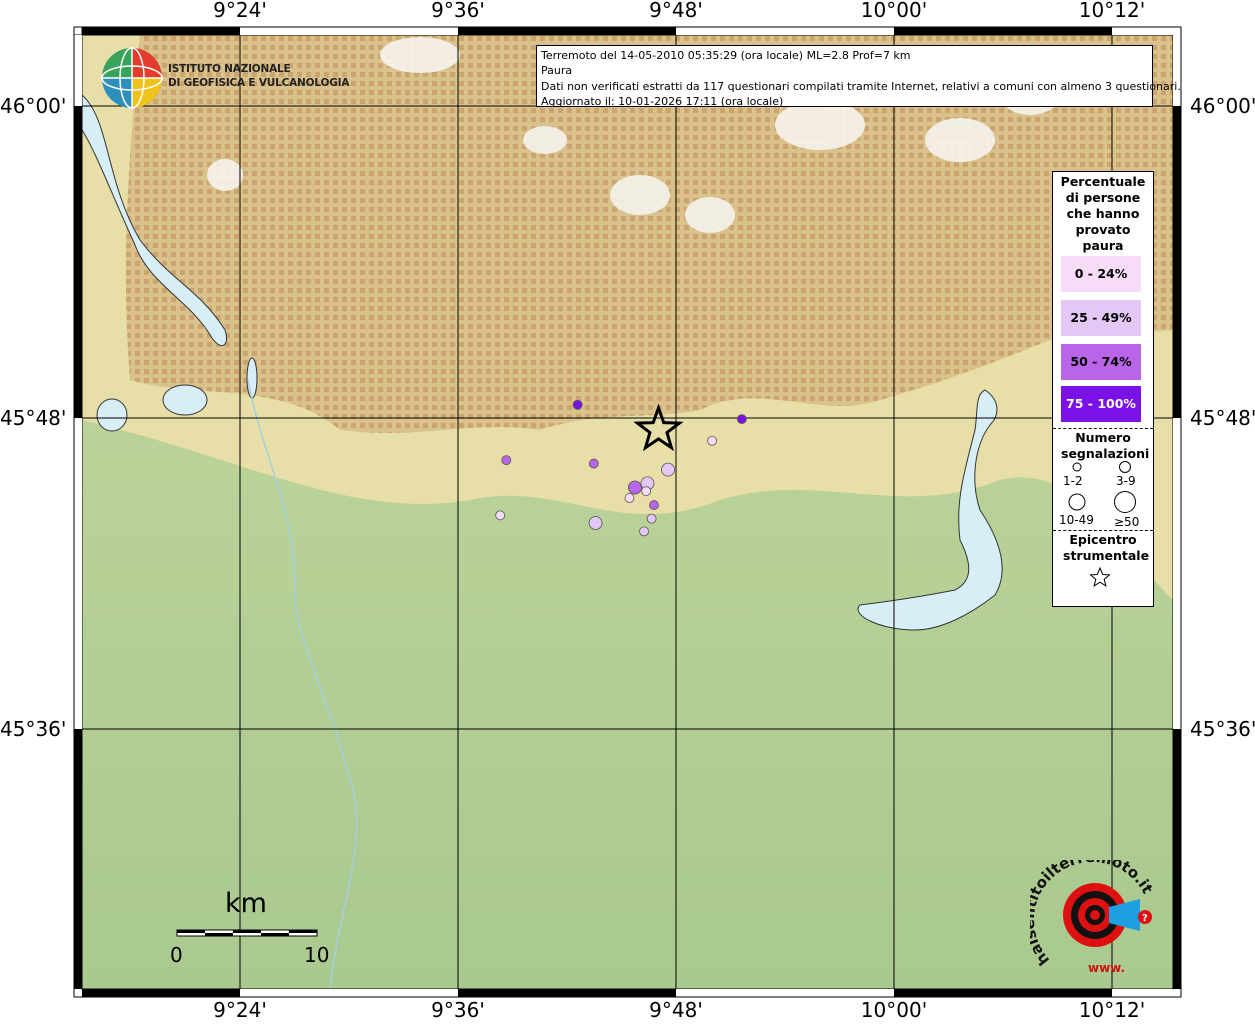 This screenshot has height=1024, width=1255. Describe the element at coordinates (247, 933) in the screenshot. I see `scale-bar` at that location.